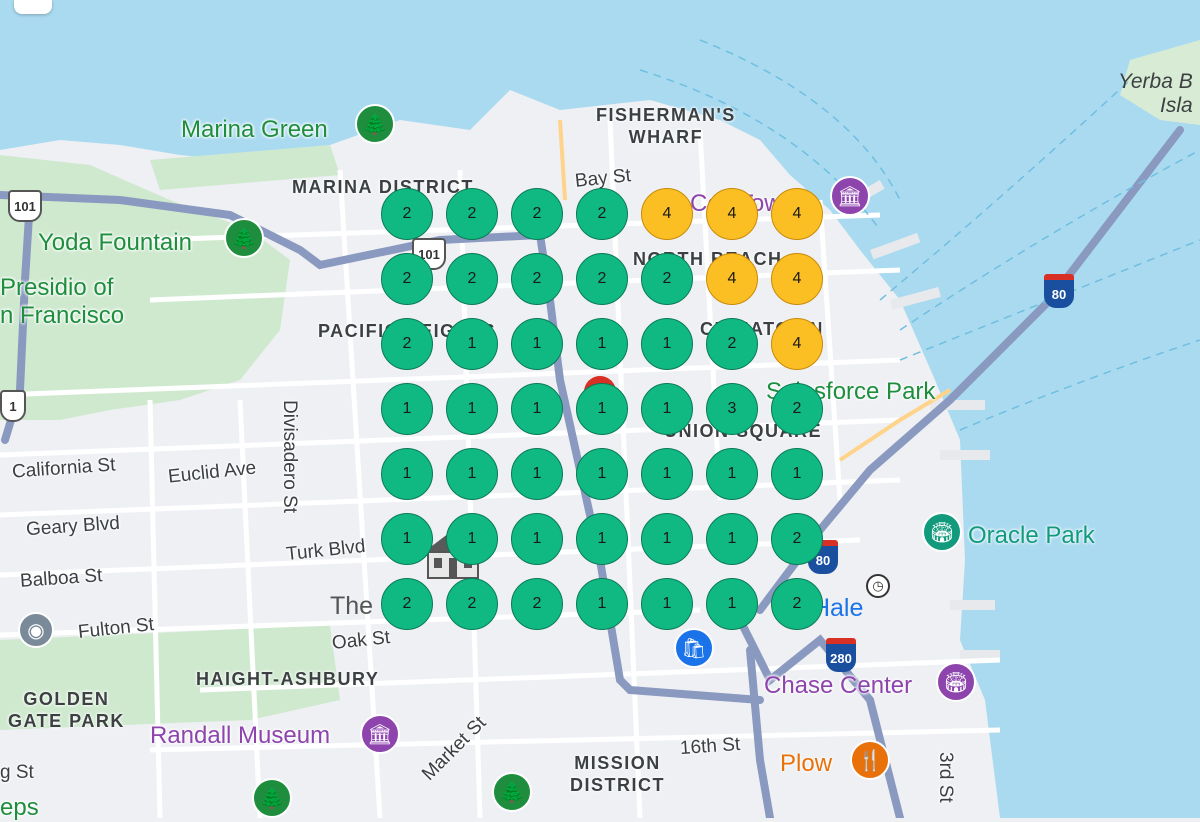 This screenshot has height=822, width=1200. I want to click on street-16th: 16th St, so click(710, 746).